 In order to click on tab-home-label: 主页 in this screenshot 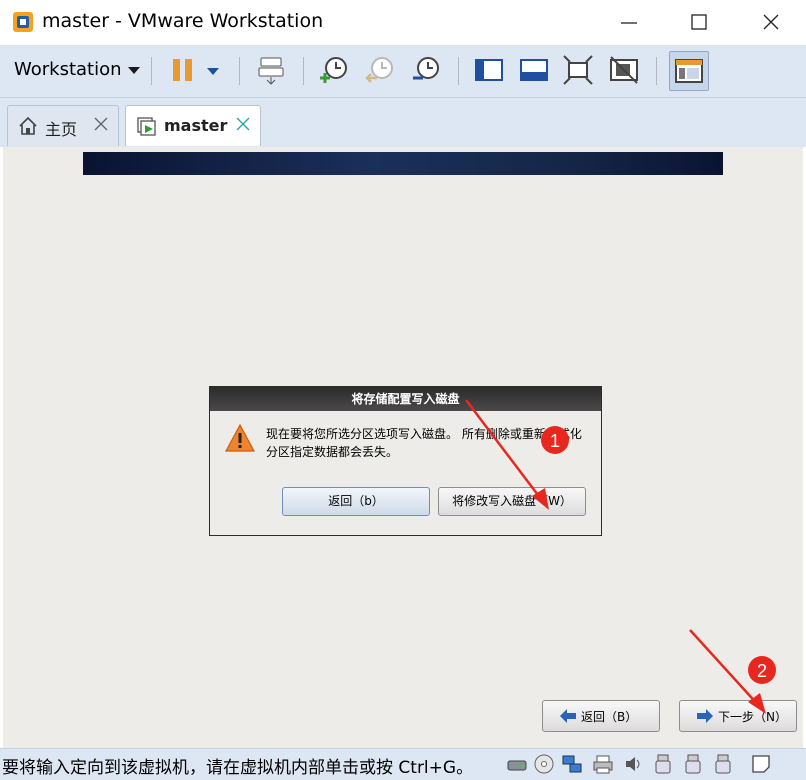, I will do `click(61, 129)`.